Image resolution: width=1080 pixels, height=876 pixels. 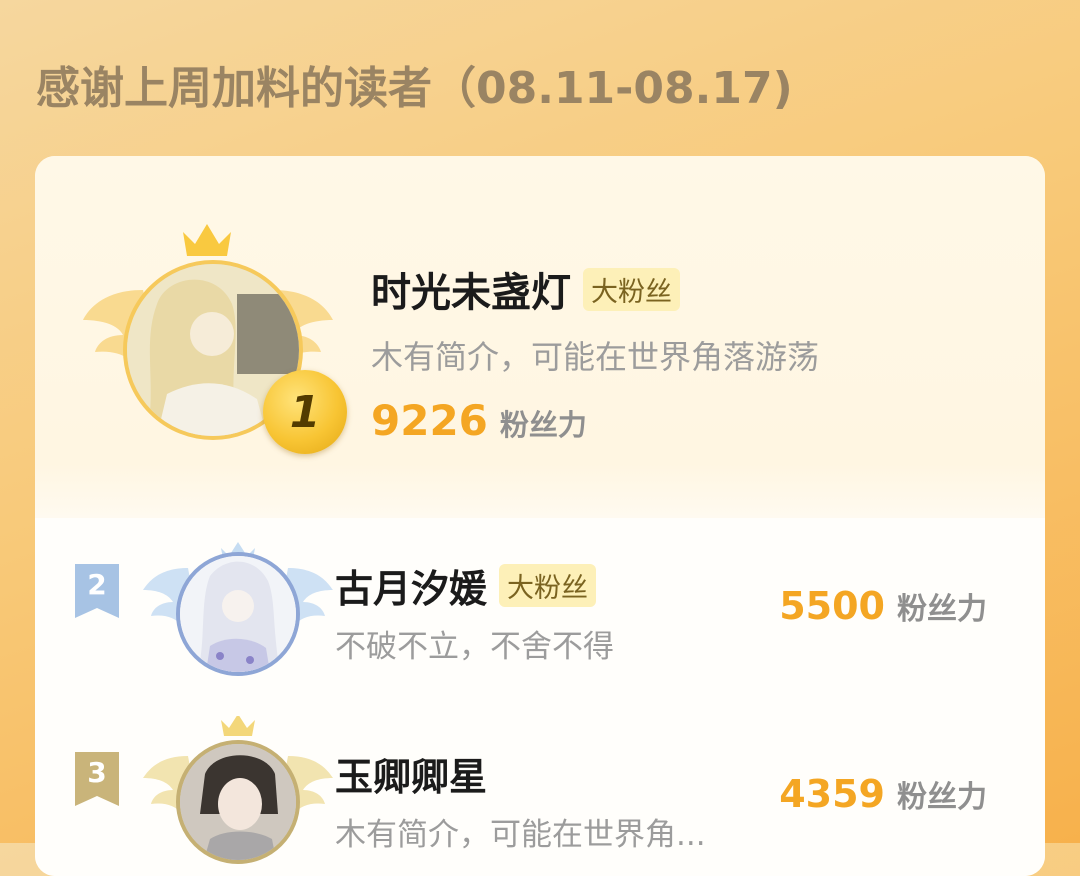 I want to click on fan-name: 时光未盏灯, so click(x=471, y=289).